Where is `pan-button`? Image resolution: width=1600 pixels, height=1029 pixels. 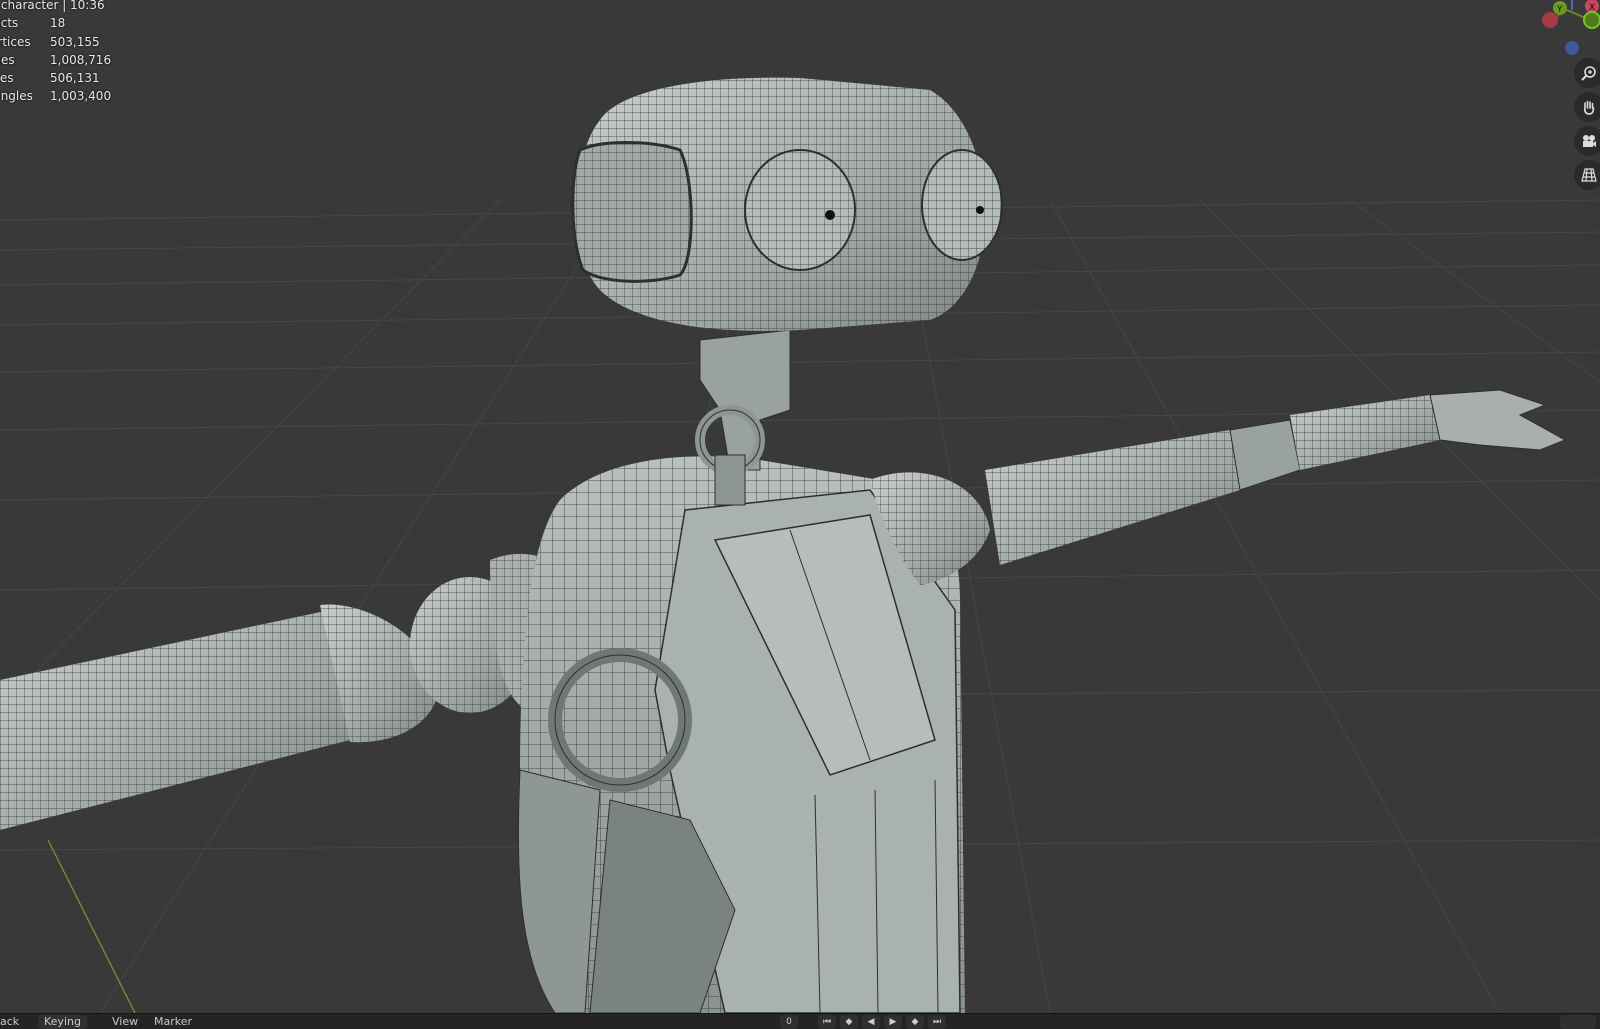 pan-button is located at coordinates (1587, 107).